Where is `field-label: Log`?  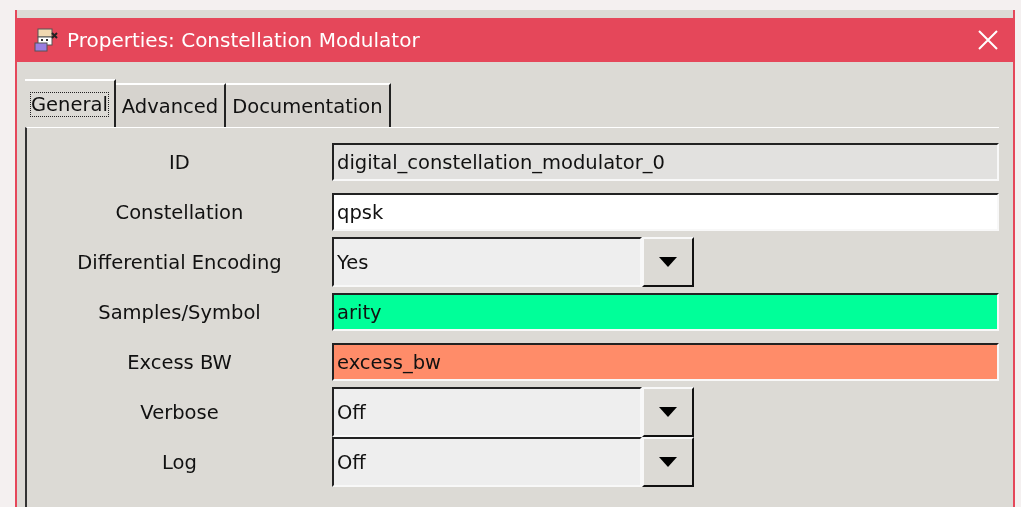 field-label: Log is located at coordinates (179, 462).